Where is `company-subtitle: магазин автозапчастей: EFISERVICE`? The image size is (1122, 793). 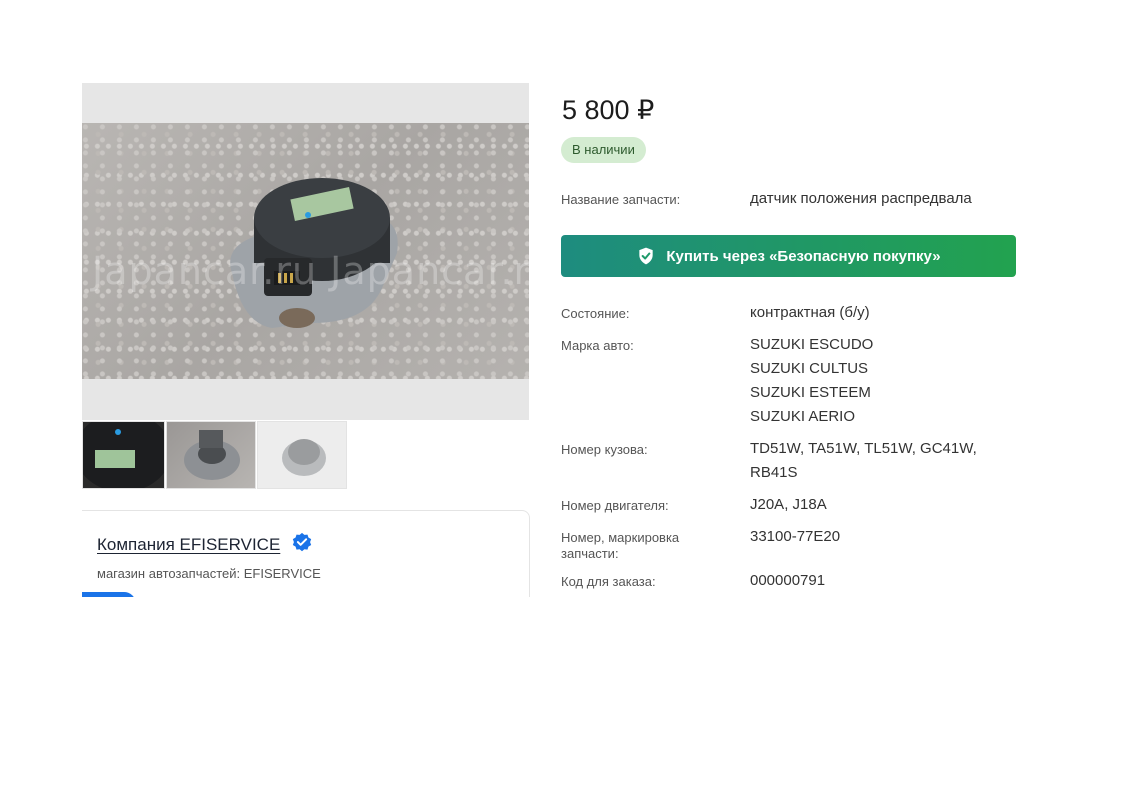
company-subtitle: магазин автозапчастей: EFISERVICE is located at coordinates (209, 573).